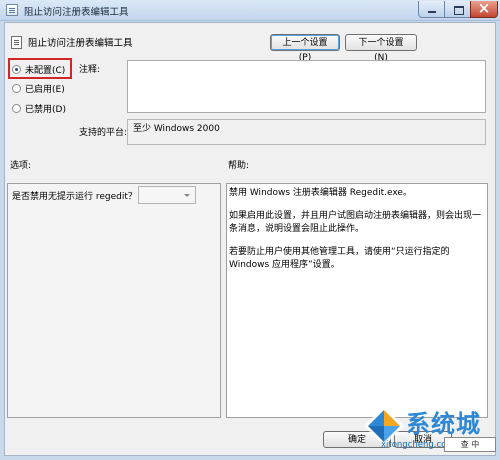  I want to click on options-label: 选项:, so click(21, 166).